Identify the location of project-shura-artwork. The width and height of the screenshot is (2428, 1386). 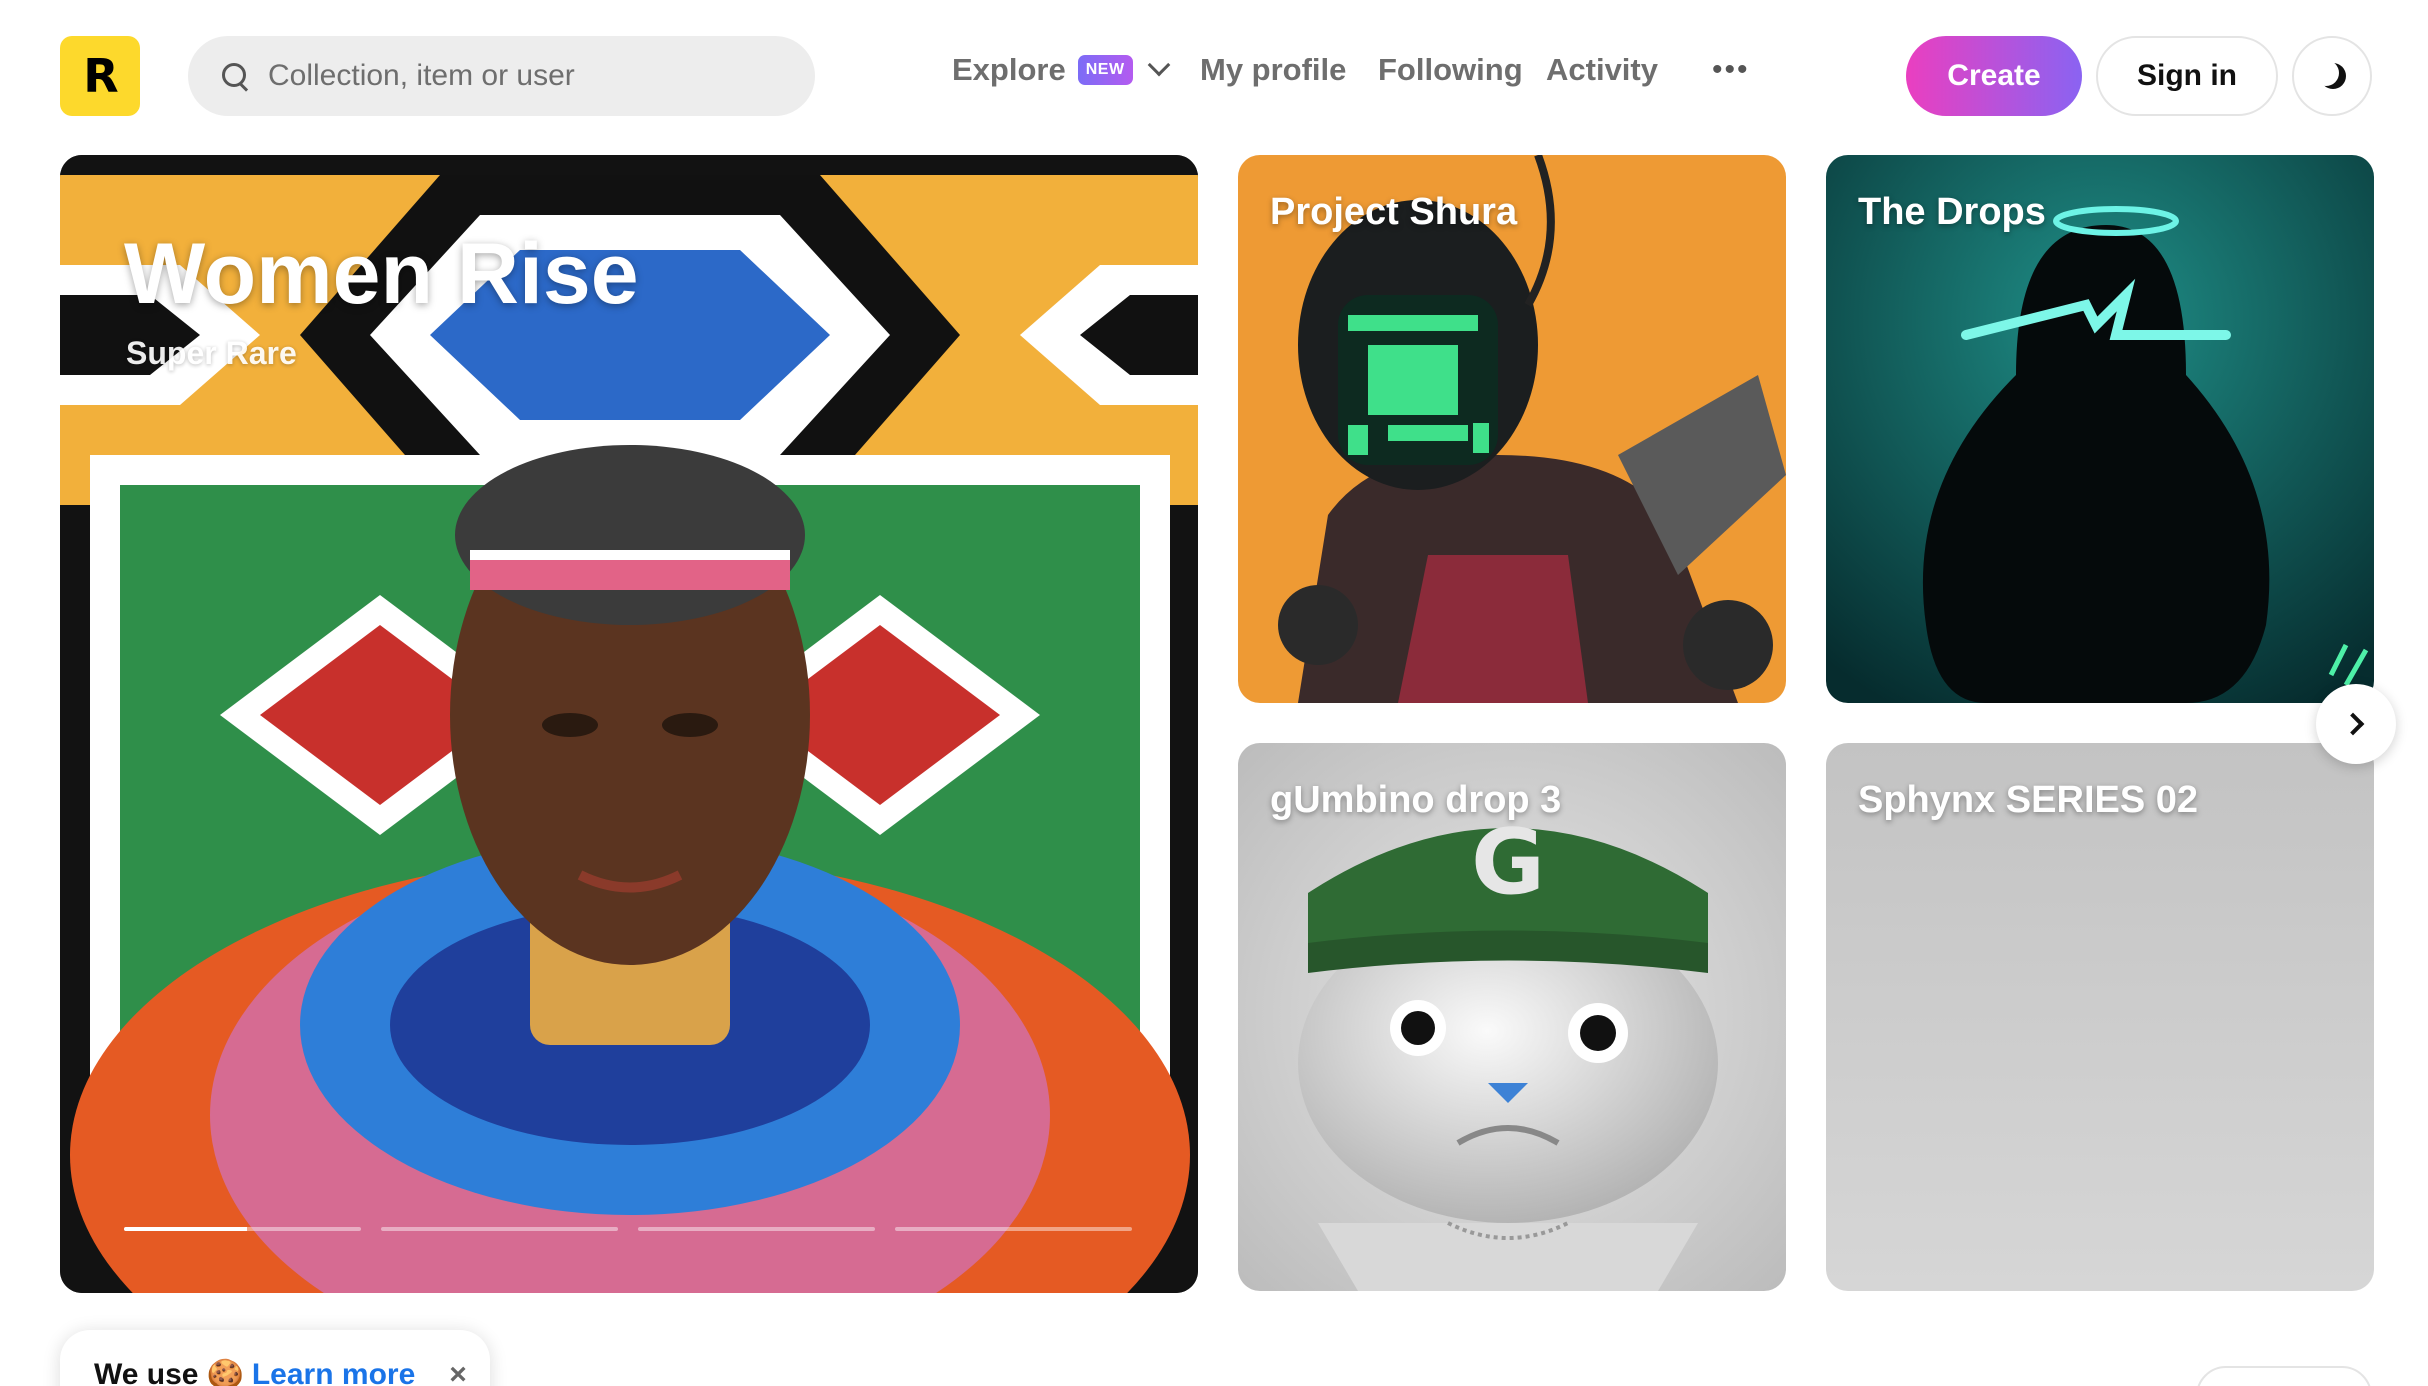
(1512, 429).